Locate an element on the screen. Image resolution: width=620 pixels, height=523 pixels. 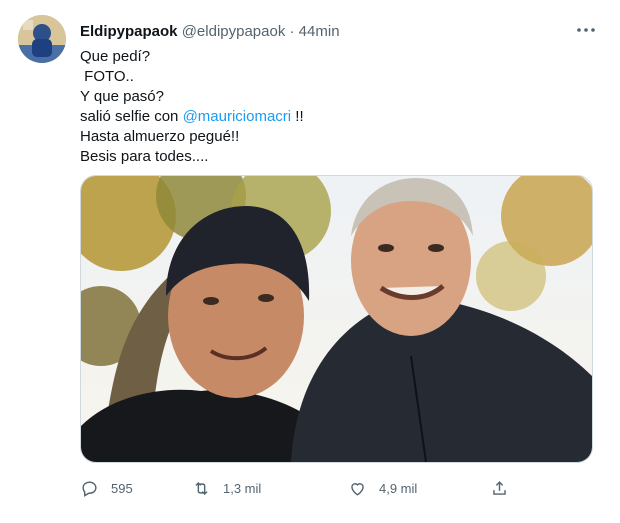
tweet-line: Que pedí? is located at coordinates (115, 56).